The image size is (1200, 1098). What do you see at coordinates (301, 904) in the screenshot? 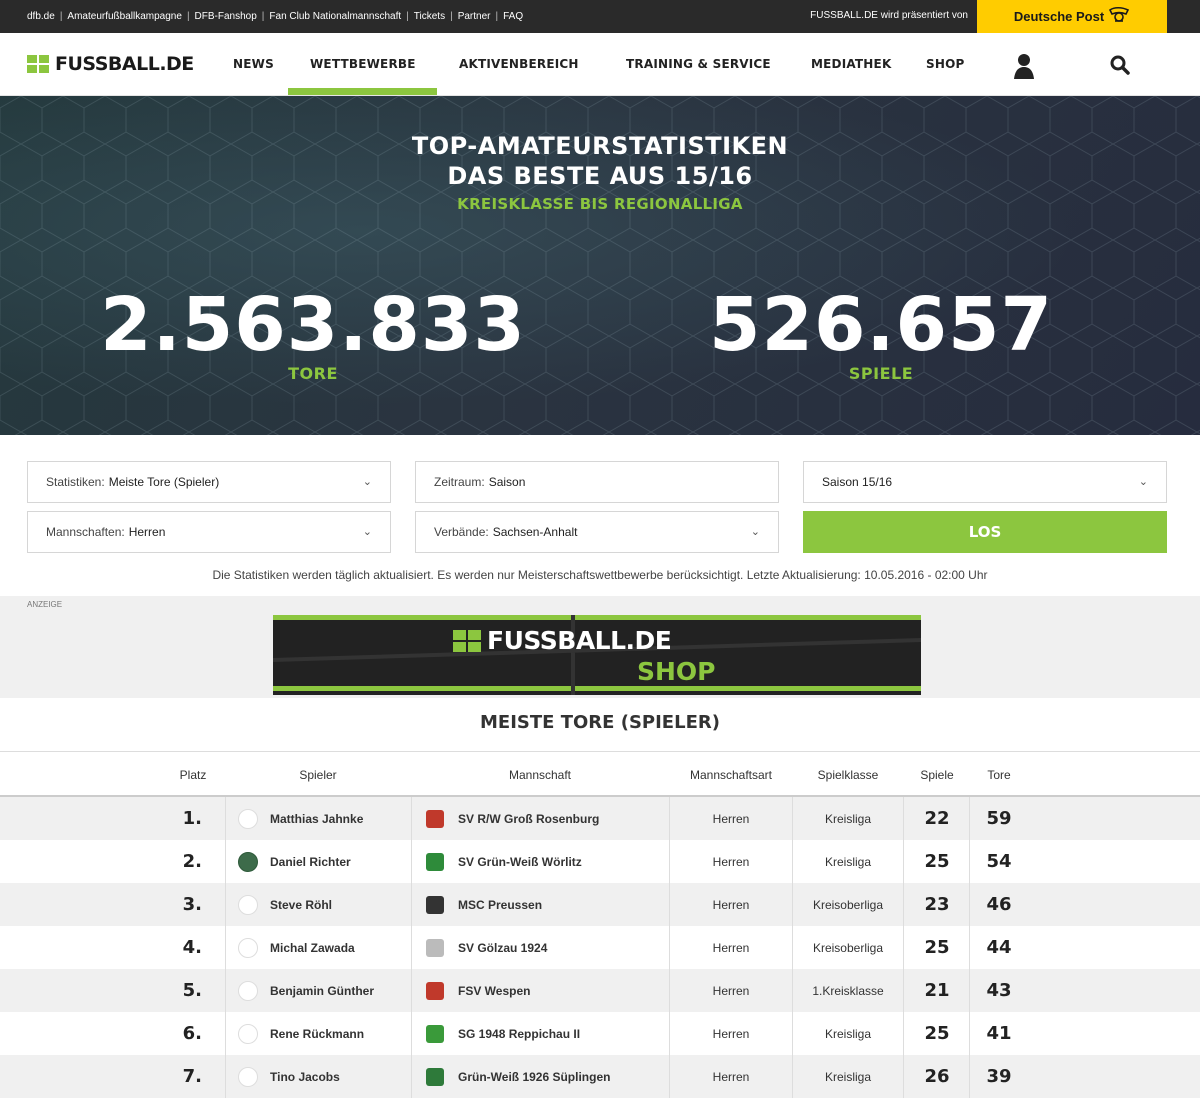
I see `player-name: Steve Röhl` at bounding box center [301, 904].